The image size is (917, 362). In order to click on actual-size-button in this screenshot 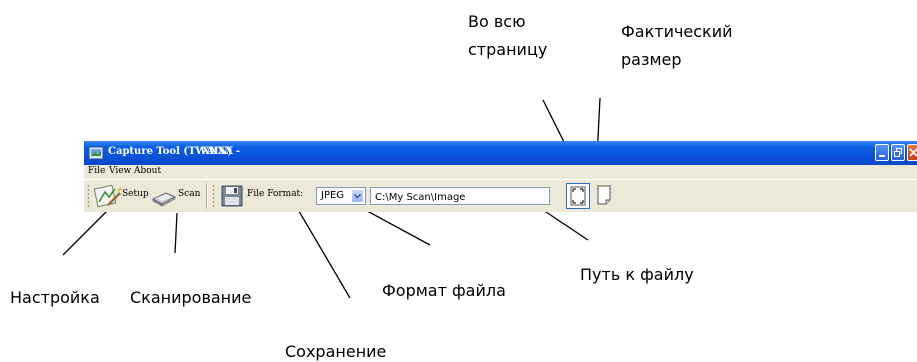, I will do `click(605, 196)`.